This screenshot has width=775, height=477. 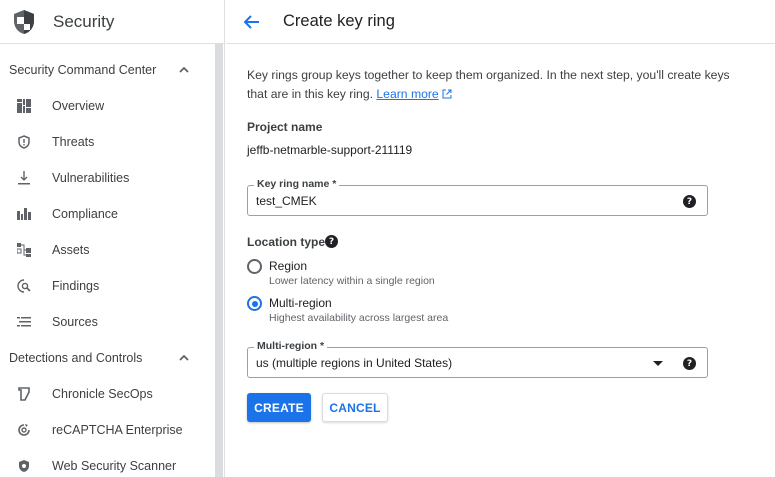 I want to click on project-name-label: Project name, so click(x=285, y=127).